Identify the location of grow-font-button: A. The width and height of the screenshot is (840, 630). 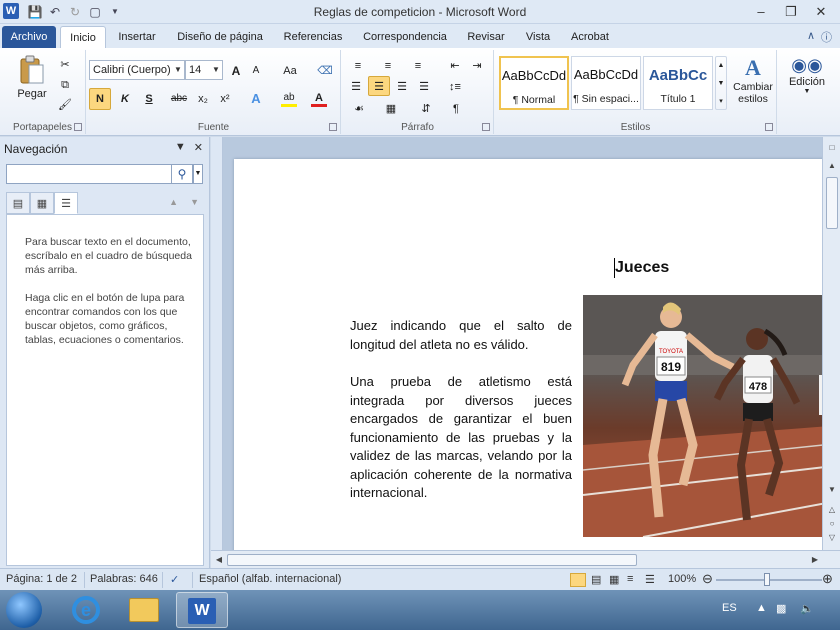
(236, 70).